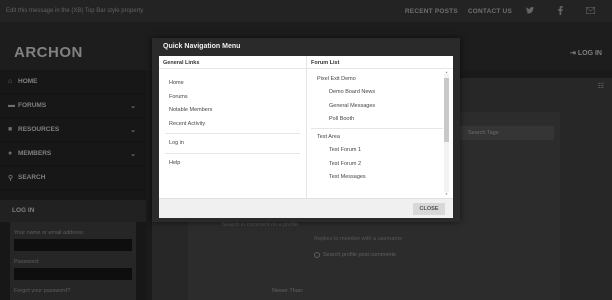 The height and width of the screenshot is (300, 612). What do you see at coordinates (380, 62) in the screenshot?
I see `forum-list-heading: Forum List` at bounding box center [380, 62].